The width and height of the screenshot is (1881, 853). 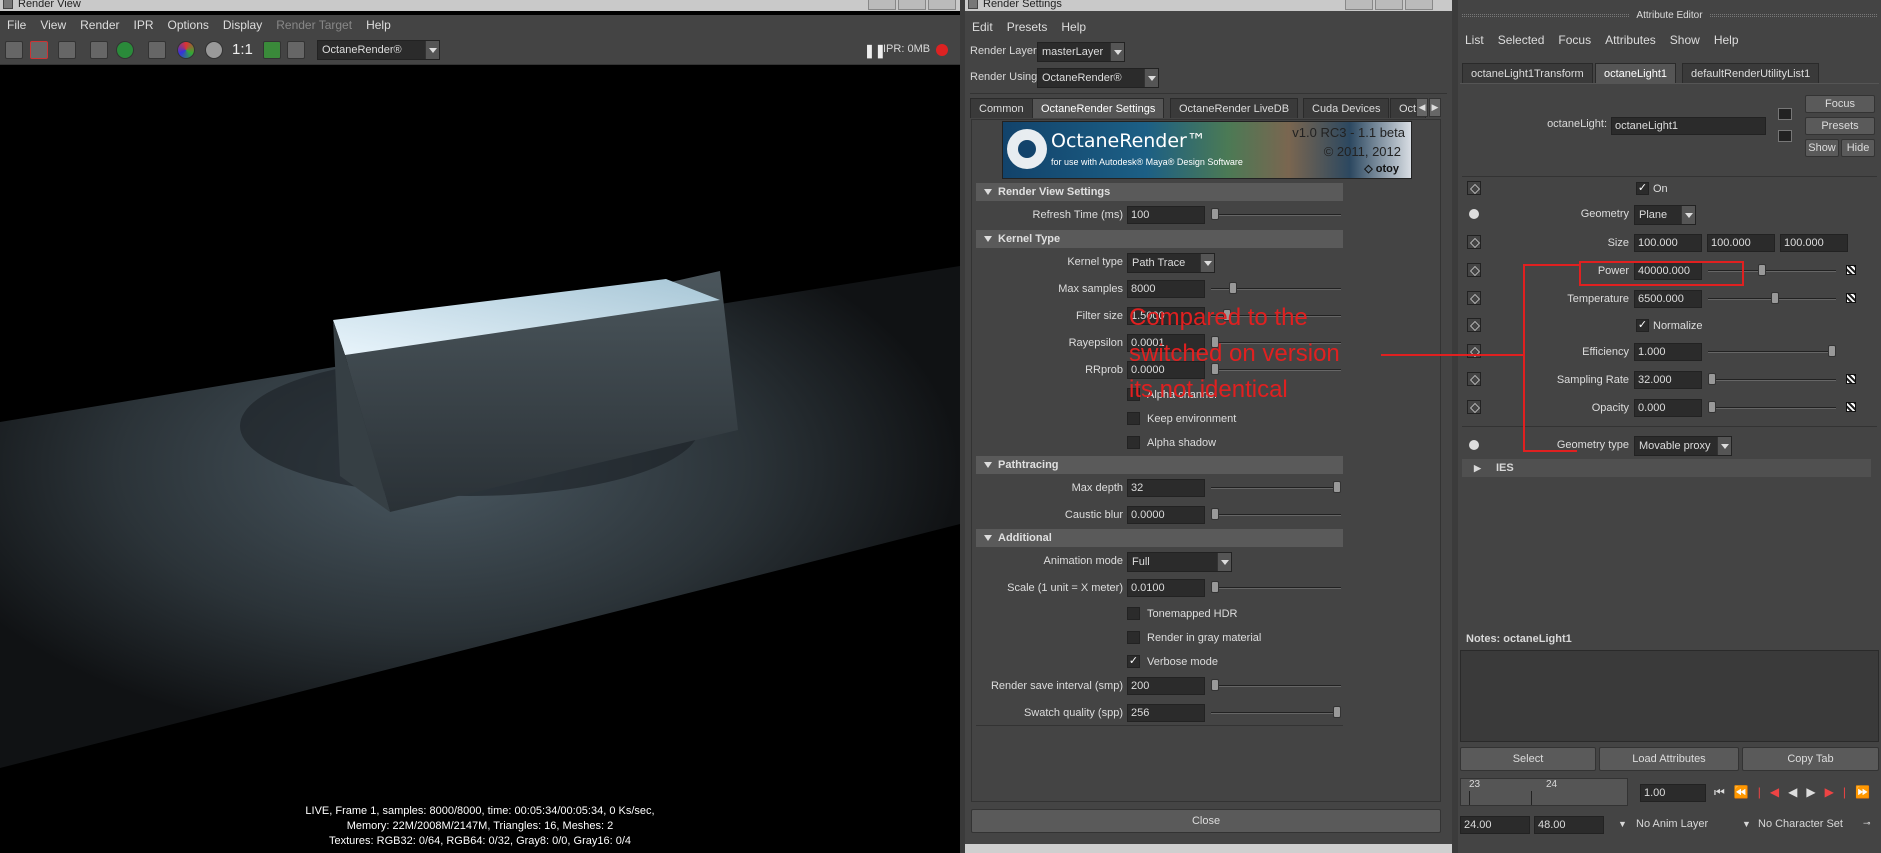 What do you see at coordinates (1741, 243) in the screenshot?
I see `size-y-field: 100.000` at bounding box center [1741, 243].